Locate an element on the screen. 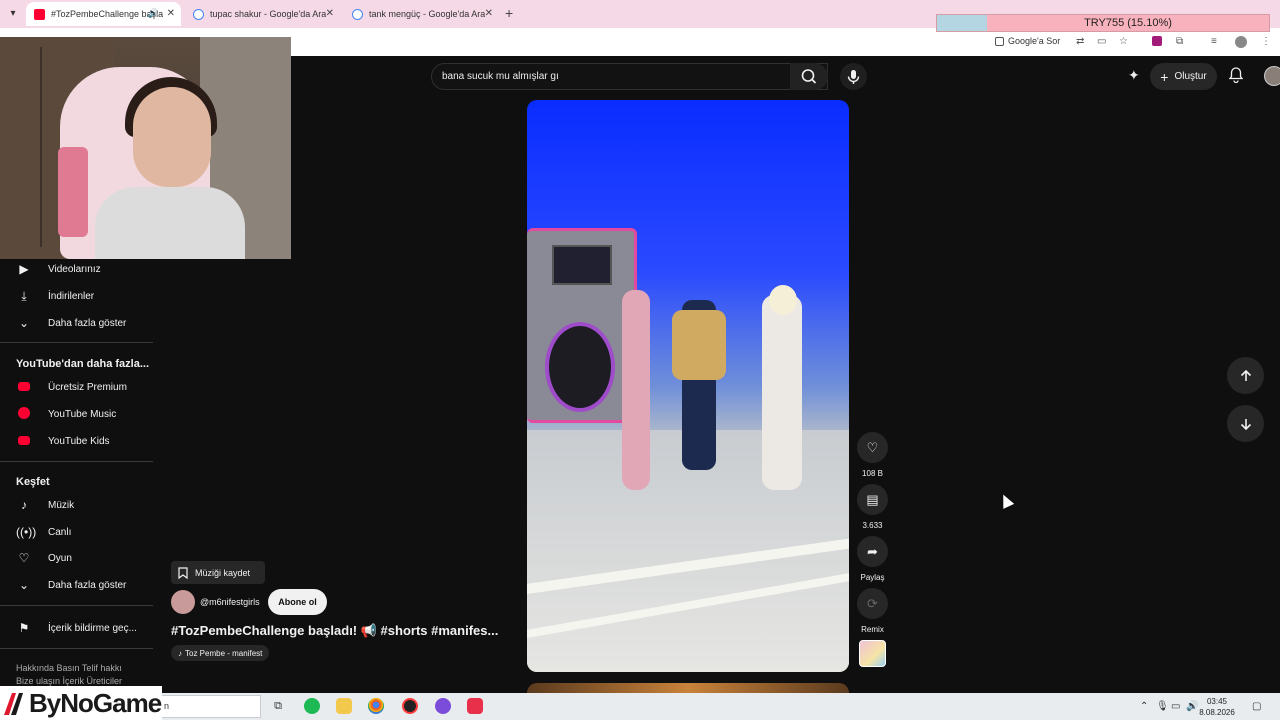 The width and height of the screenshot is (1280, 720). shorts-create-icon: ✦ is located at coordinates (1134, 75).